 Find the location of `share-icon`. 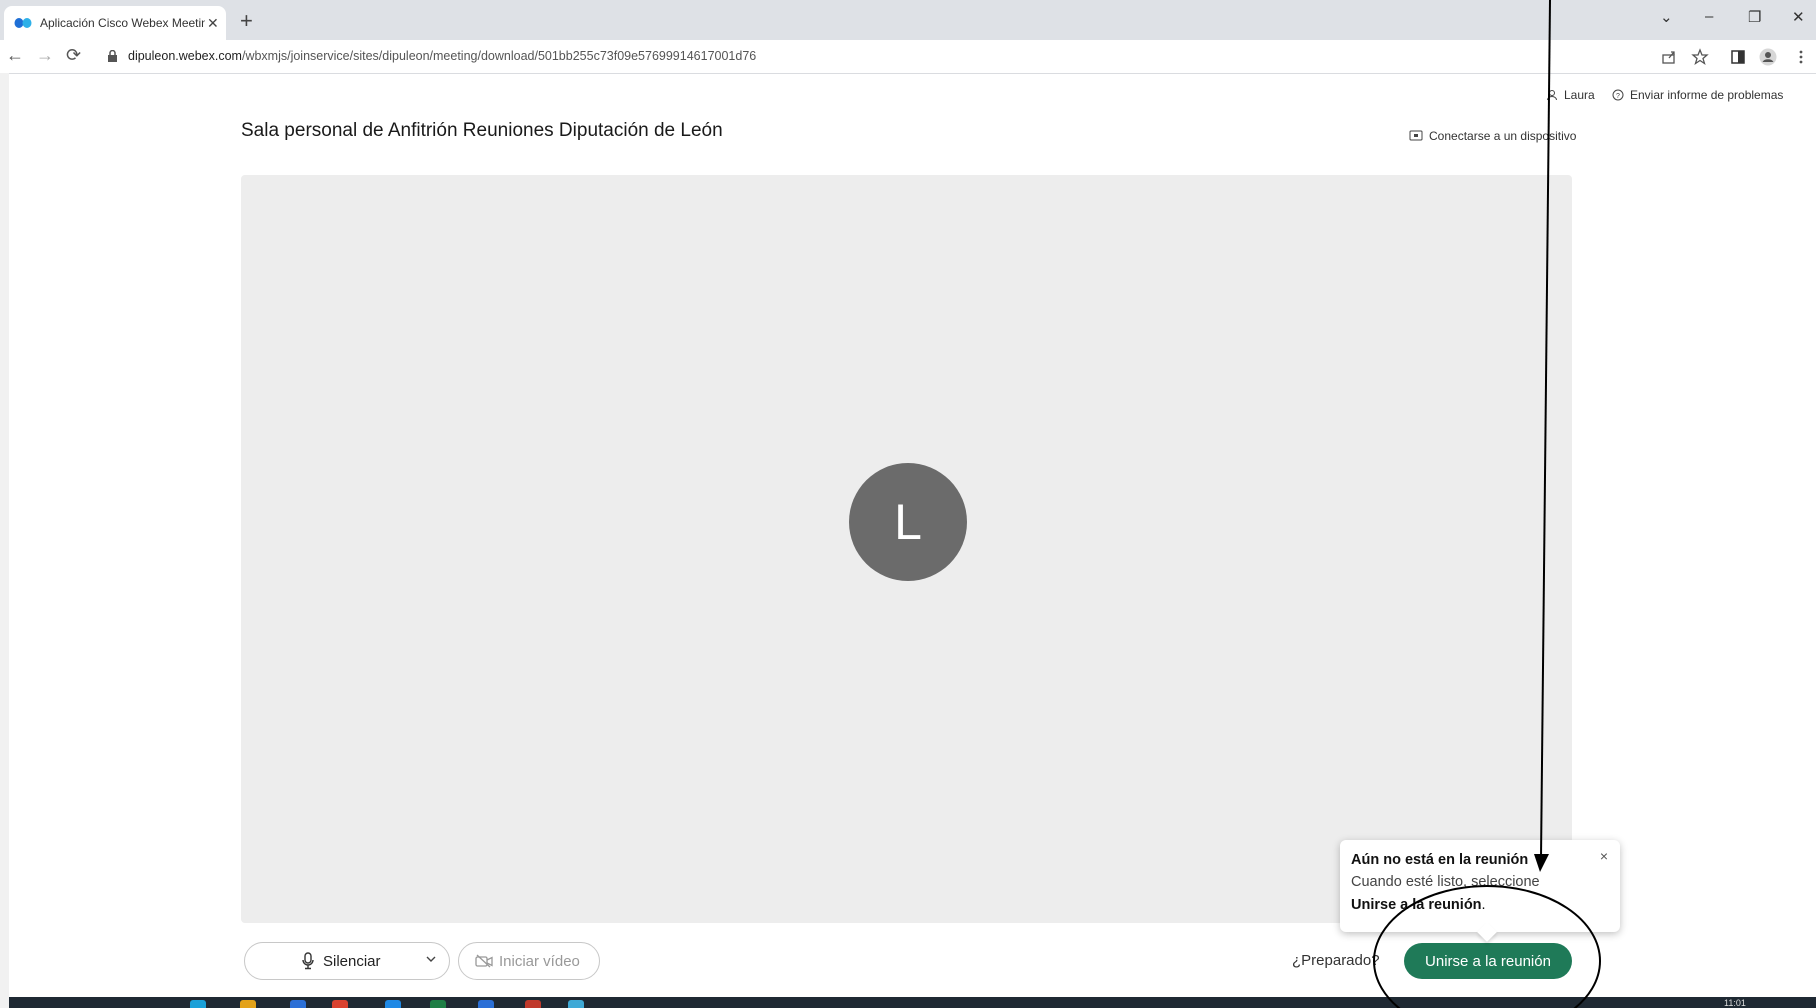

share-icon is located at coordinates (1669, 57).